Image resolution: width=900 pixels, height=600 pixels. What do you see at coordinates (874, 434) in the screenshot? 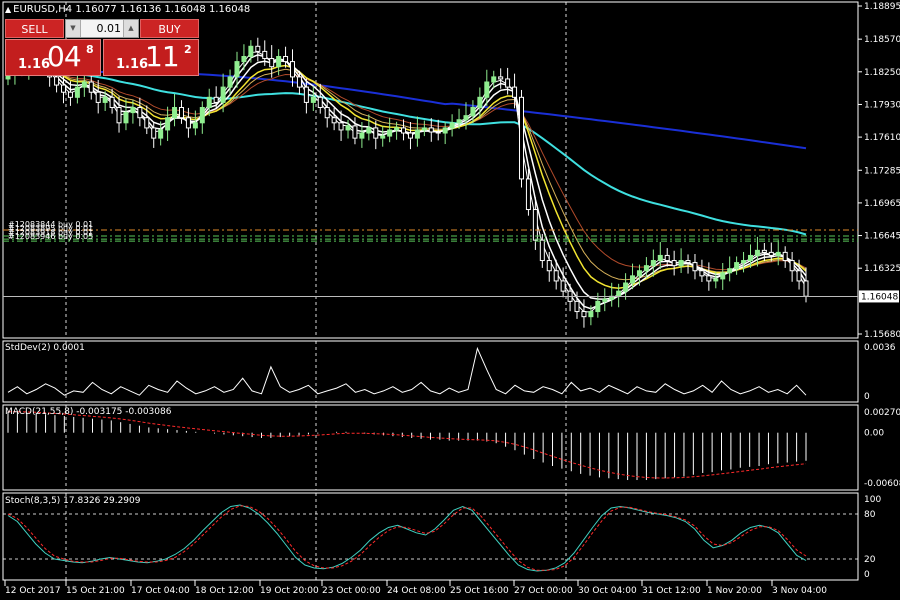
I see `macd-axis-label: 0.00` at bounding box center [874, 434].